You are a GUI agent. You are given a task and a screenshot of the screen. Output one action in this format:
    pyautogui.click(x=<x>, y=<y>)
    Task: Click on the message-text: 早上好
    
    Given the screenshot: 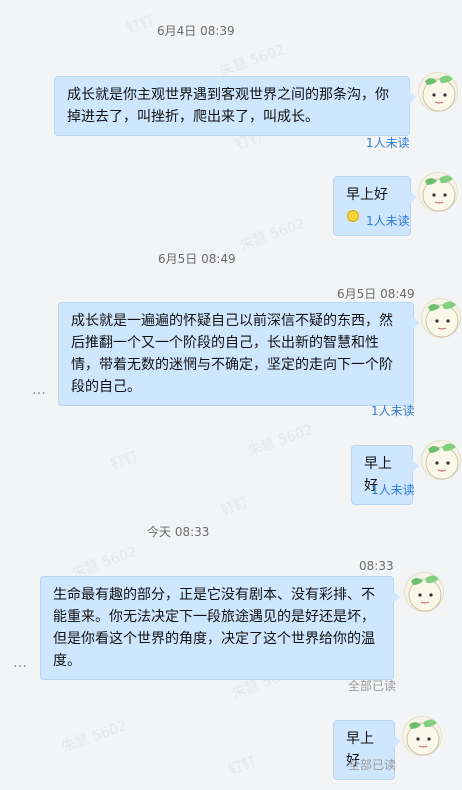 What is the action you would take?
    pyautogui.click(x=367, y=195)
    